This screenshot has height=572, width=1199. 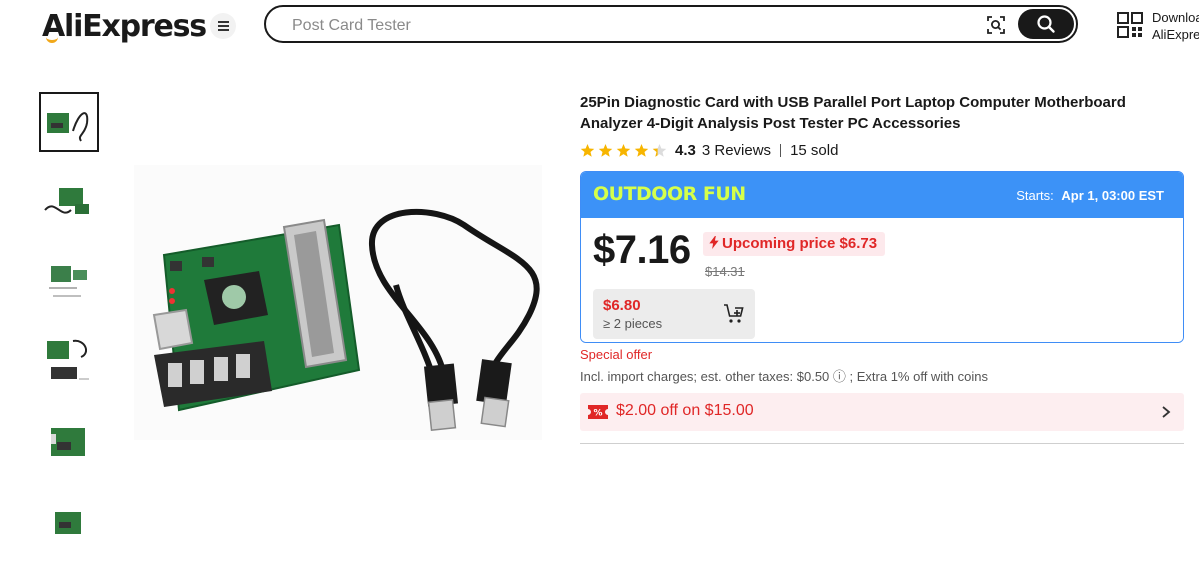 I want to click on product-photo, so click(x=346, y=320).